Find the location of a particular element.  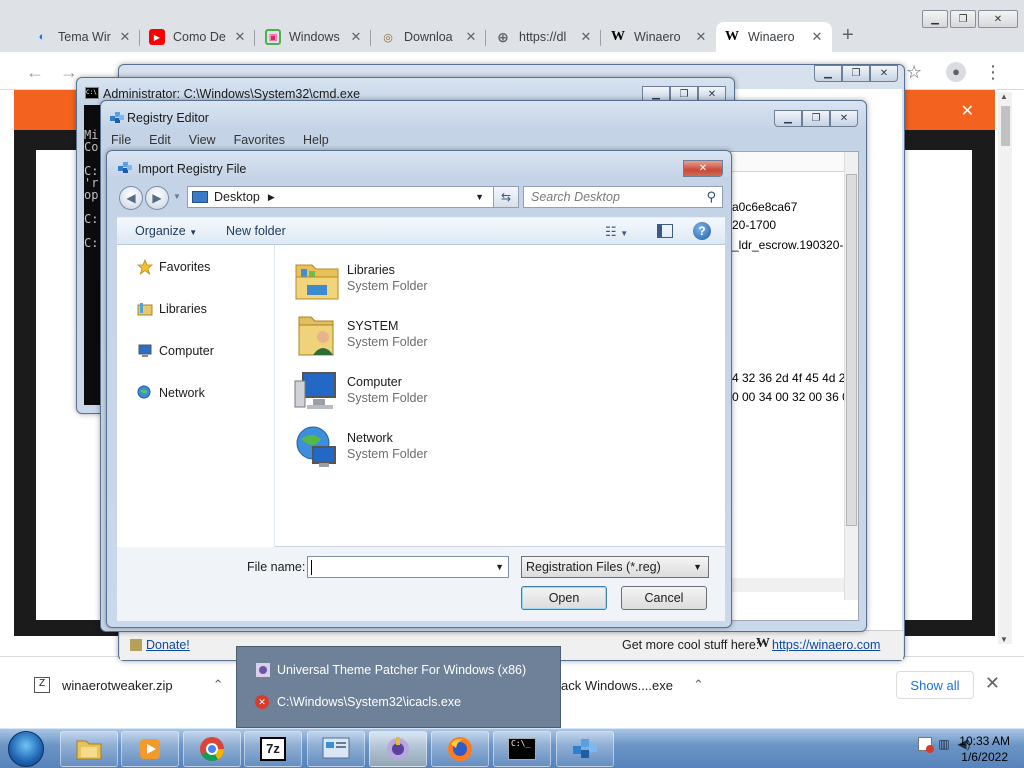

help-icon: ? is located at coordinates (702, 231).